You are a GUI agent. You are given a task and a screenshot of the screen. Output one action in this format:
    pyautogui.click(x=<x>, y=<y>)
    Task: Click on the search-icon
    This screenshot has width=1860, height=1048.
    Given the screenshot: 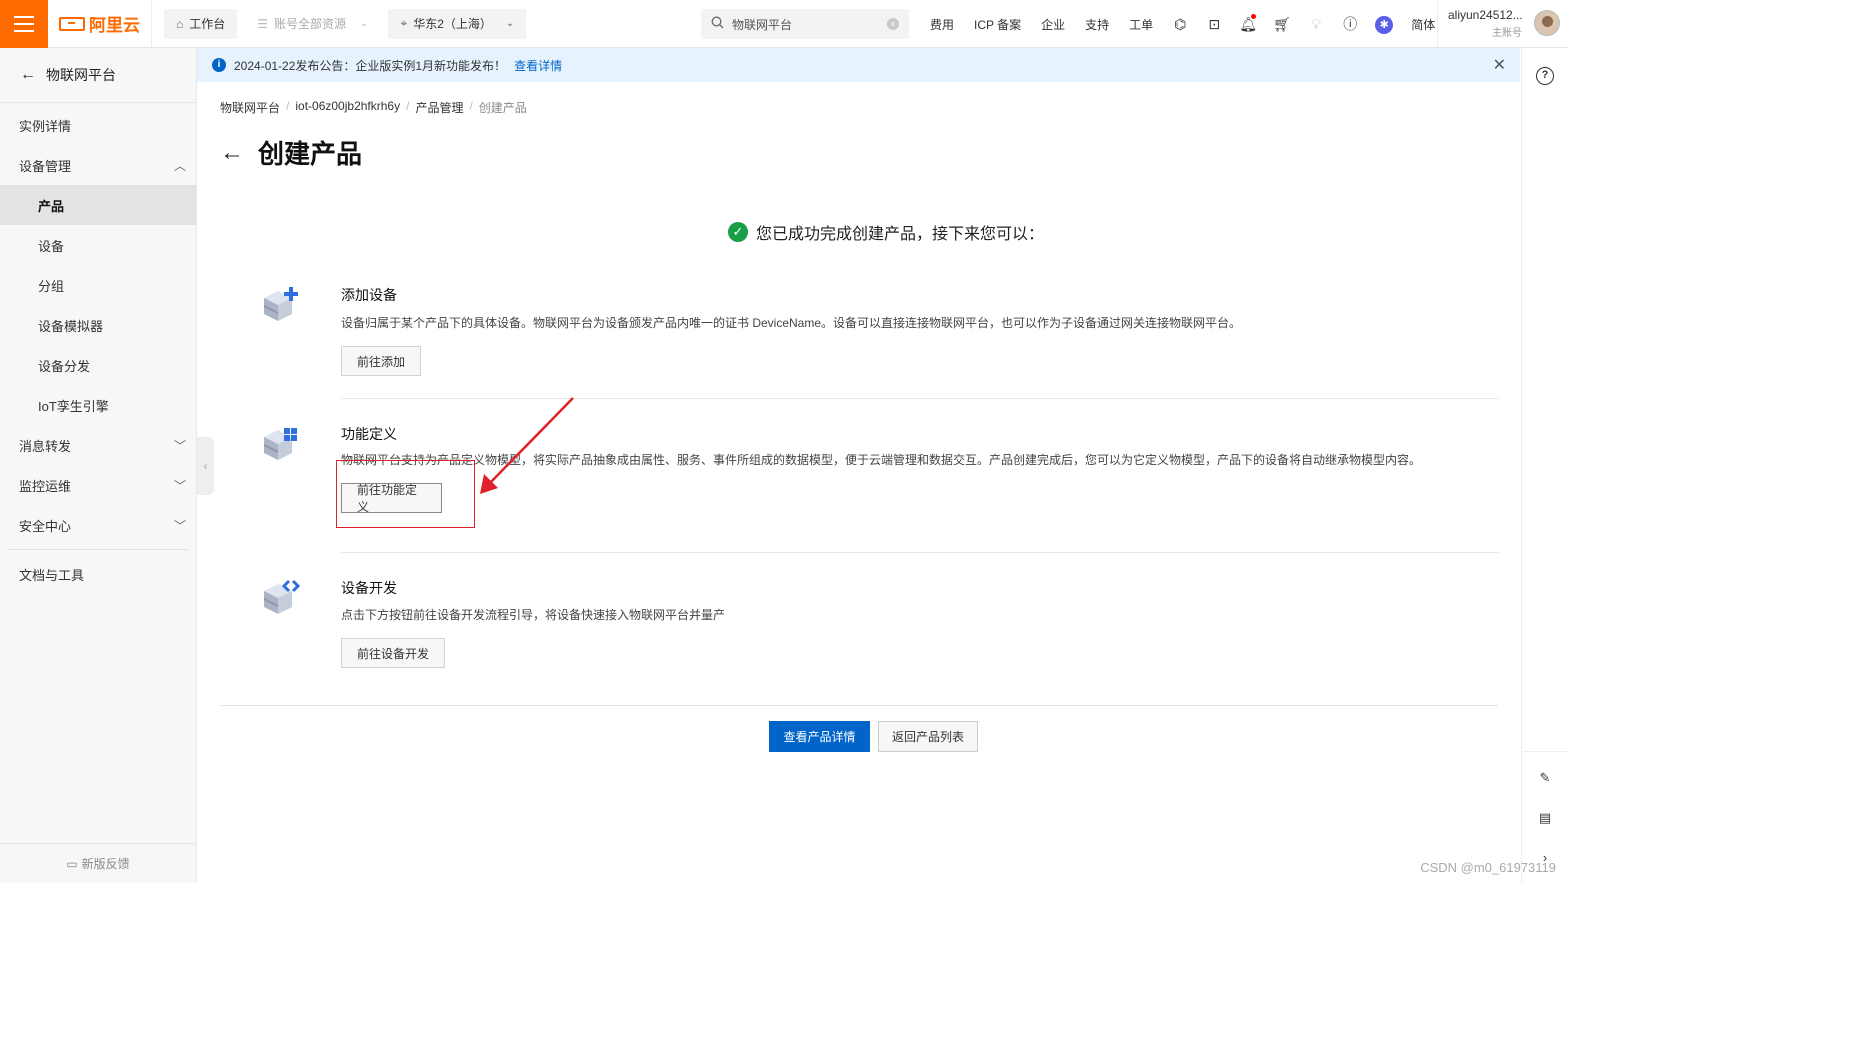 What is the action you would take?
    pyautogui.click(x=717, y=24)
    